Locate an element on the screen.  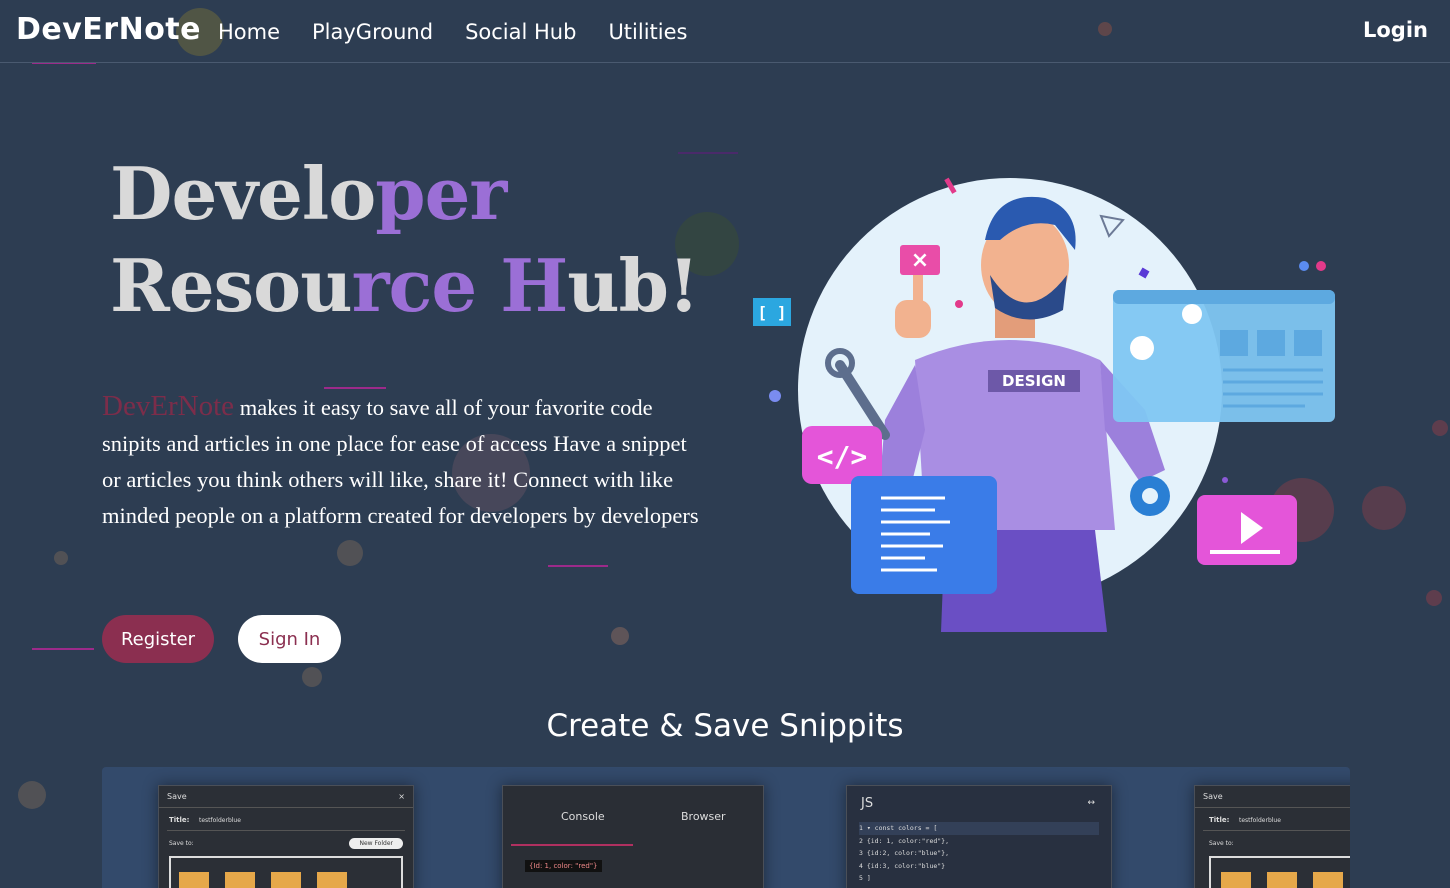
login-link: Login is located at coordinates (1395, 30).